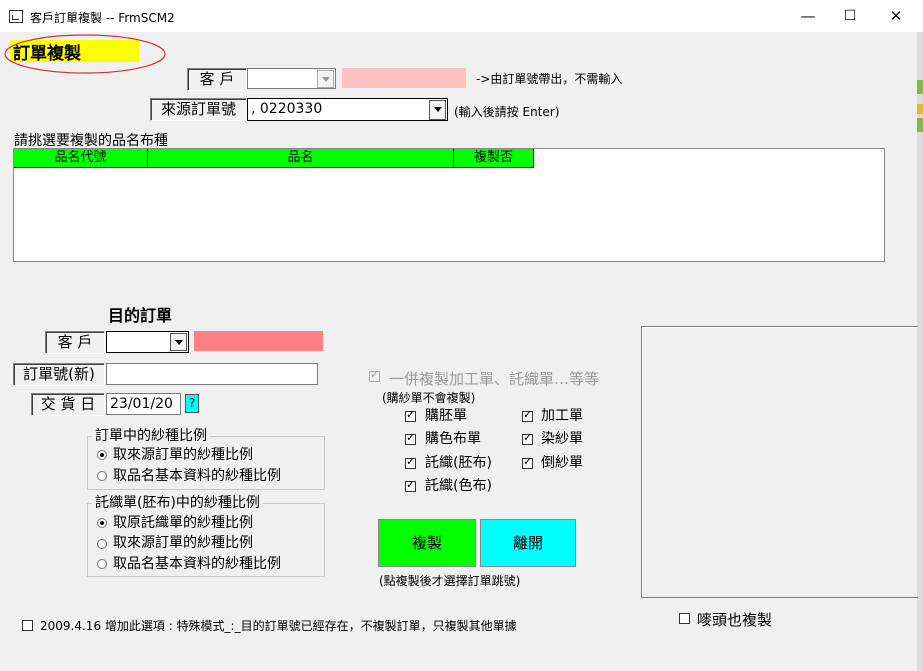 This screenshot has height=671, width=923. Describe the element at coordinates (183, 523) in the screenshot. I see `weaving-option-label: 取原託織單的紗種比例` at that location.